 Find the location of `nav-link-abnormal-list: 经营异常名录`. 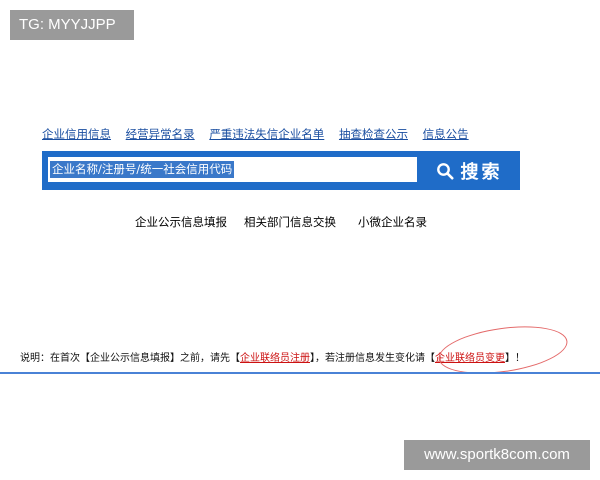

nav-link-abnormal-list: 经营异常名录 is located at coordinates (160, 134).